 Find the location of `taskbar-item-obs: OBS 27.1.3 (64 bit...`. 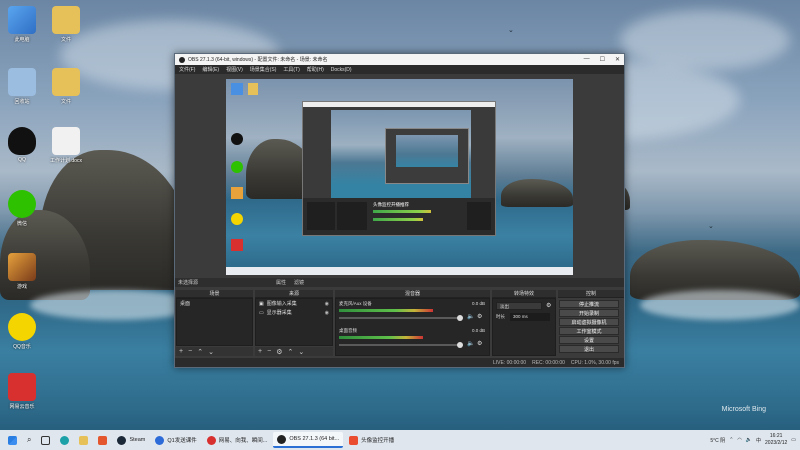

taskbar-item-obs: OBS 27.1.3 (64 bit... is located at coordinates (308, 440).